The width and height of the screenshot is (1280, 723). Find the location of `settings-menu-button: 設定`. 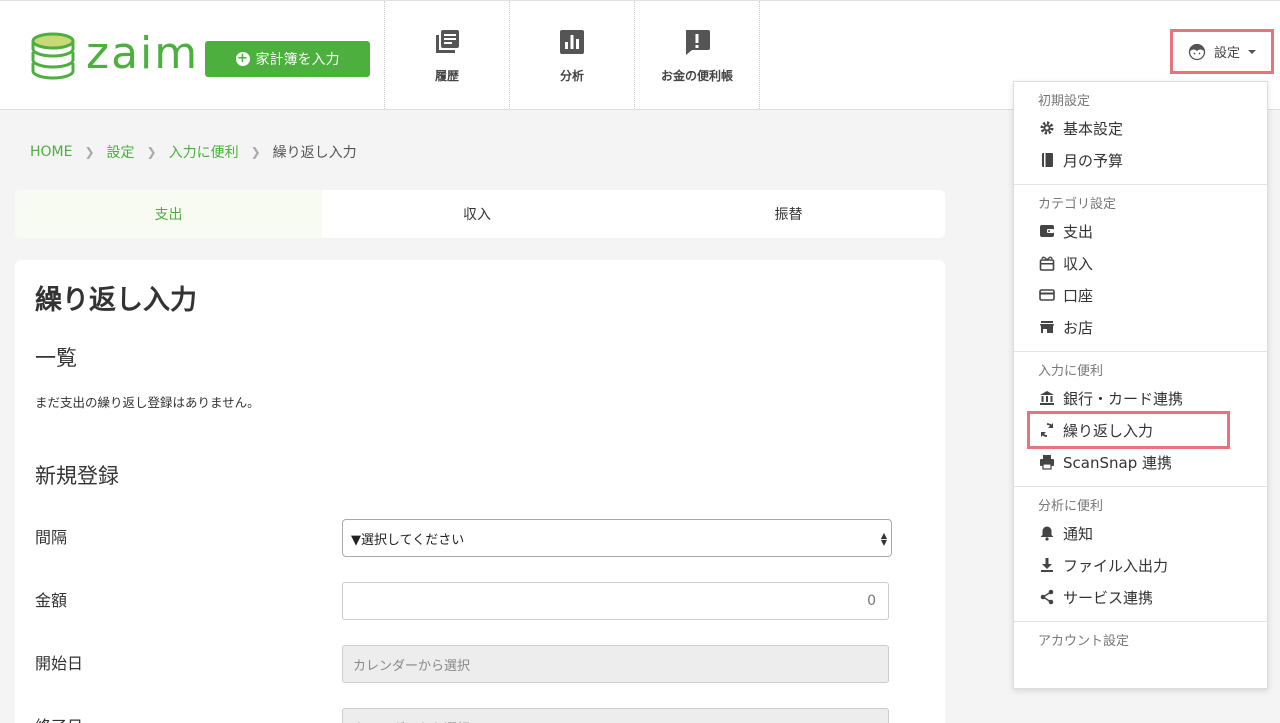

settings-menu-button: 設定 is located at coordinates (1222, 51).